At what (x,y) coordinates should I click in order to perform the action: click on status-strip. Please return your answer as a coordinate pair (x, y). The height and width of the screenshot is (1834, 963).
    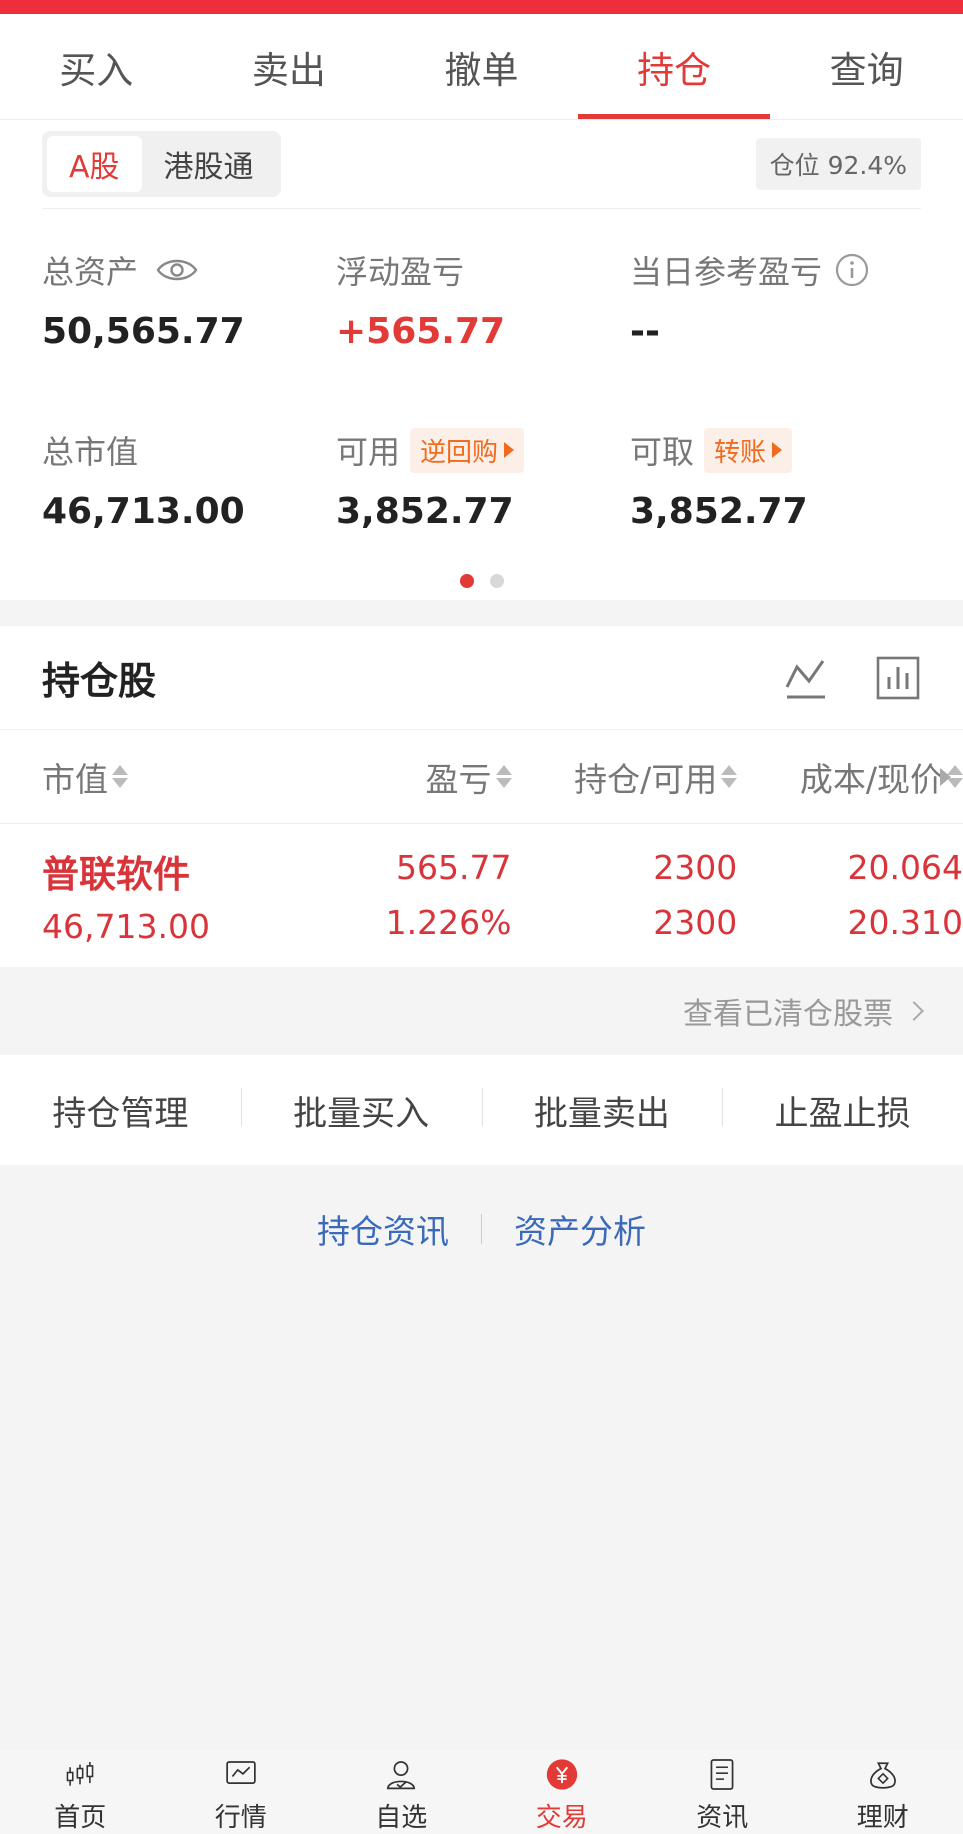
    Looking at the image, I should click on (481, 7).